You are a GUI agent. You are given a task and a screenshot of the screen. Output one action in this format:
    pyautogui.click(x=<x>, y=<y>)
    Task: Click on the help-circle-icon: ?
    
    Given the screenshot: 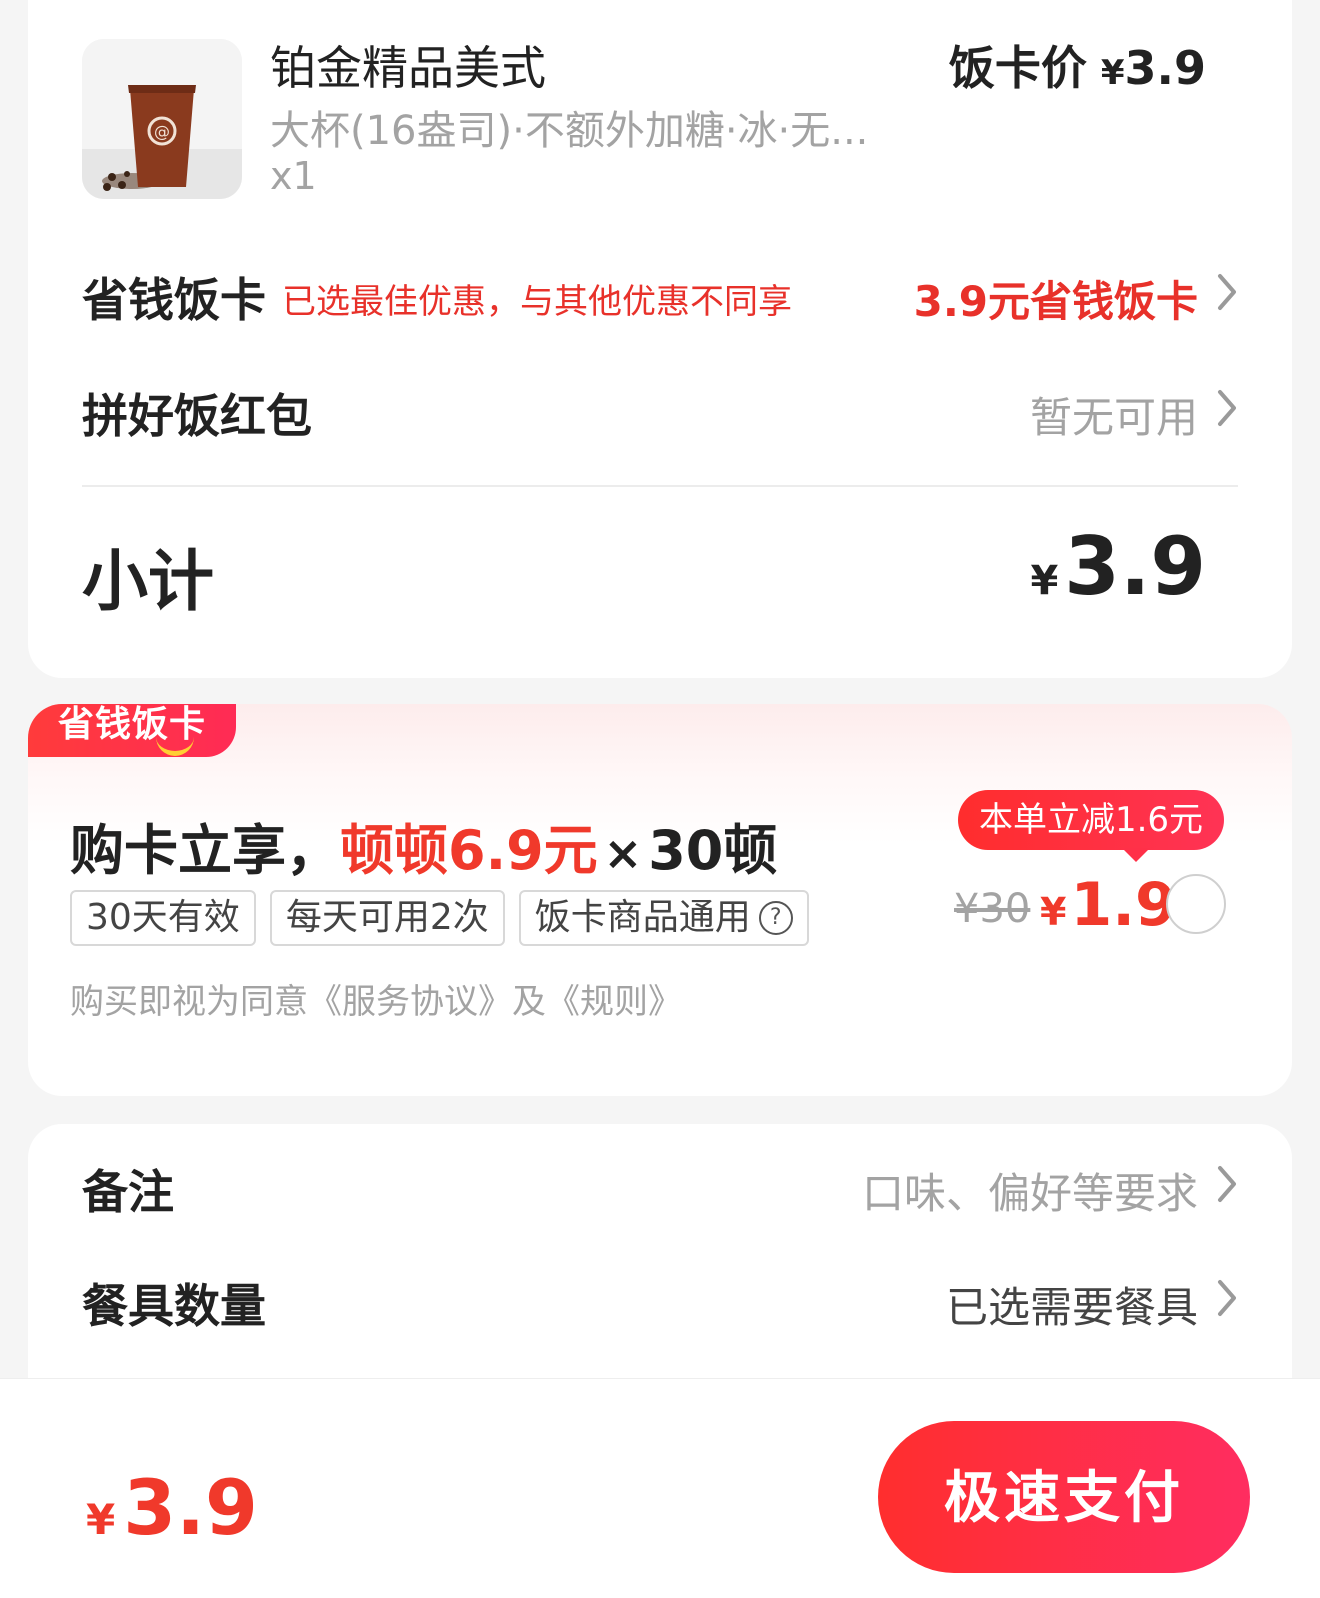 What is the action you would take?
    pyautogui.click(x=775, y=918)
    